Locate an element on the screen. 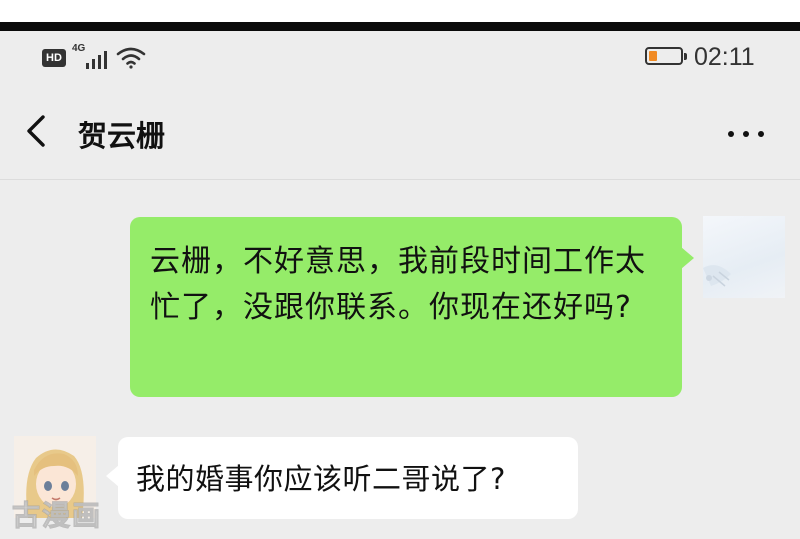 Image resolution: width=800 pixels, height=539 pixels. battery-level-fill is located at coordinates (653, 56).